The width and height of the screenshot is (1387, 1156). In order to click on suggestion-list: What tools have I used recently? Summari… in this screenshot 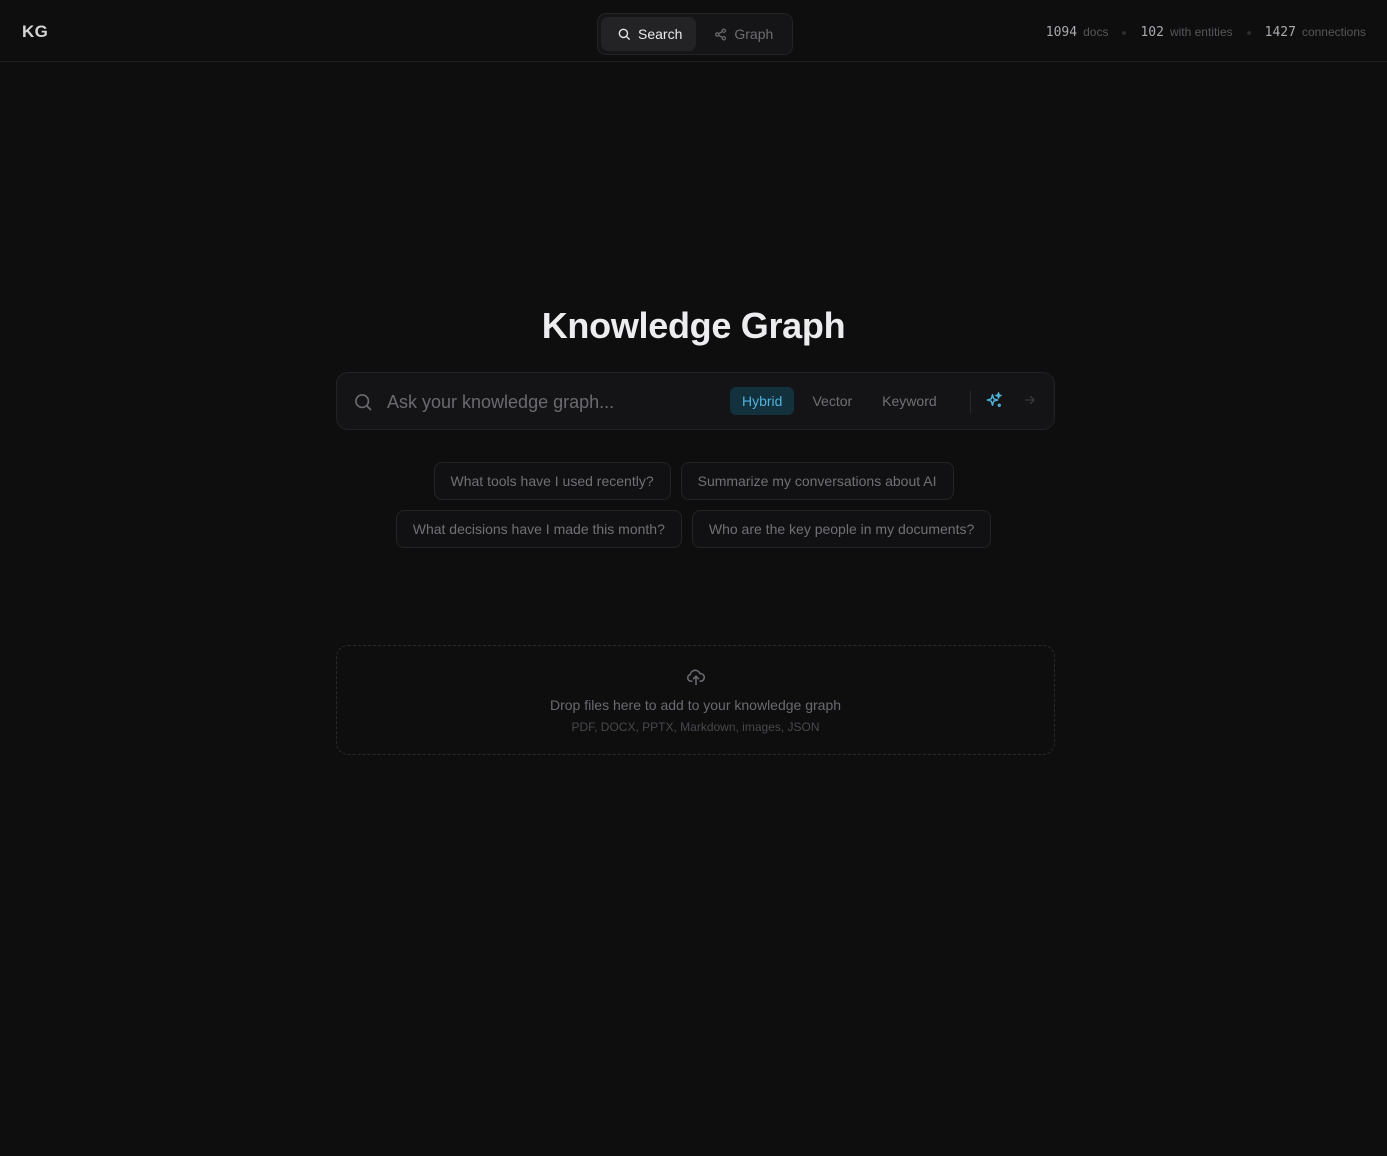, I will do `click(693, 505)`.